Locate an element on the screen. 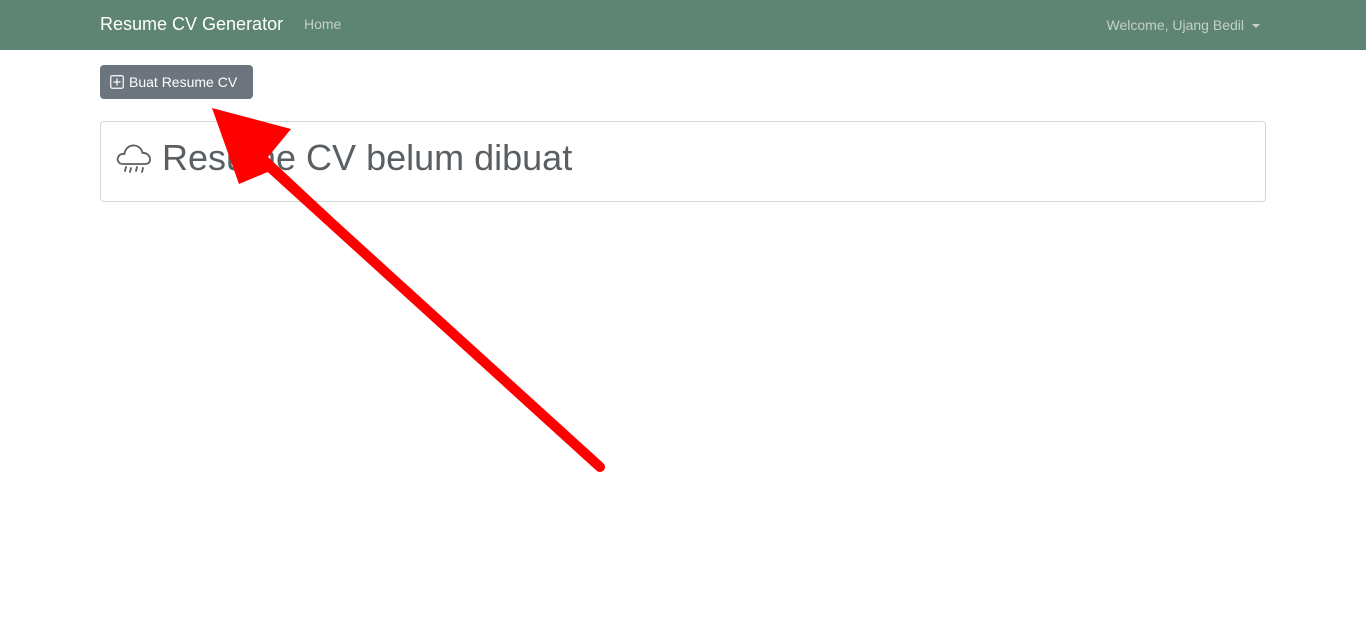 The width and height of the screenshot is (1366, 619). empty-state-card: Resume CV belum dibuat is located at coordinates (683, 161).